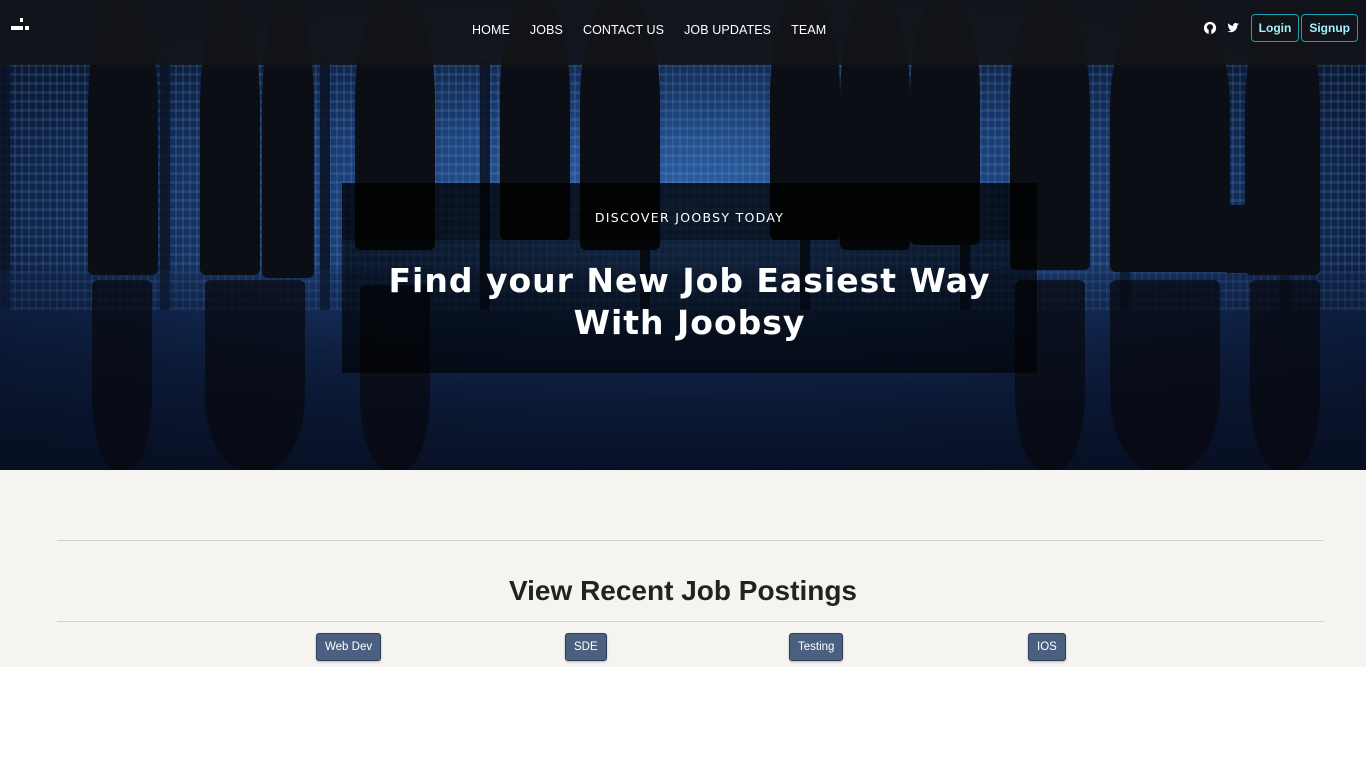  What do you see at coordinates (1275, 28) in the screenshot?
I see `login-button: Login` at bounding box center [1275, 28].